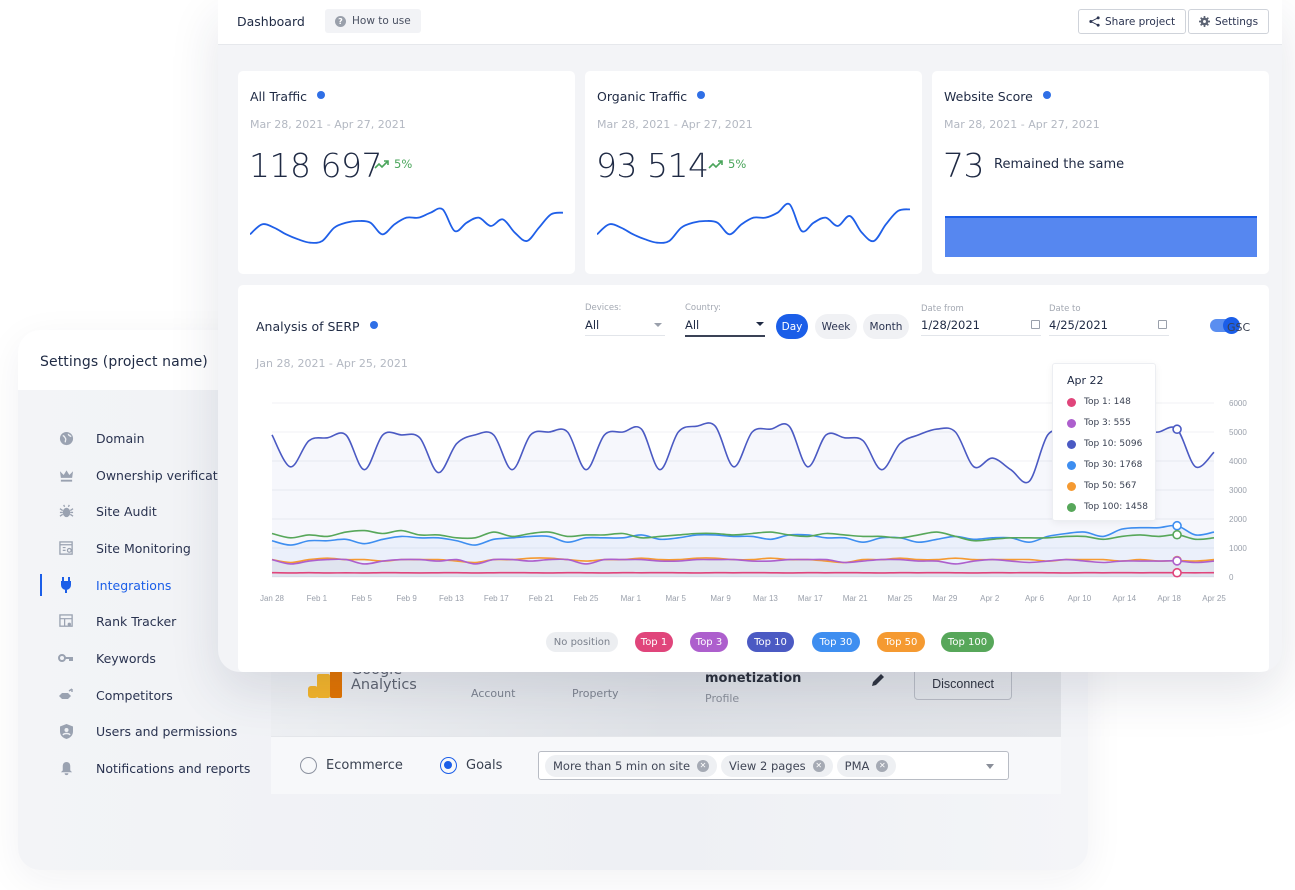 The image size is (1295, 890). Describe the element at coordinates (967, 642) in the screenshot. I see `legend-top-100: Top 100` at that location.